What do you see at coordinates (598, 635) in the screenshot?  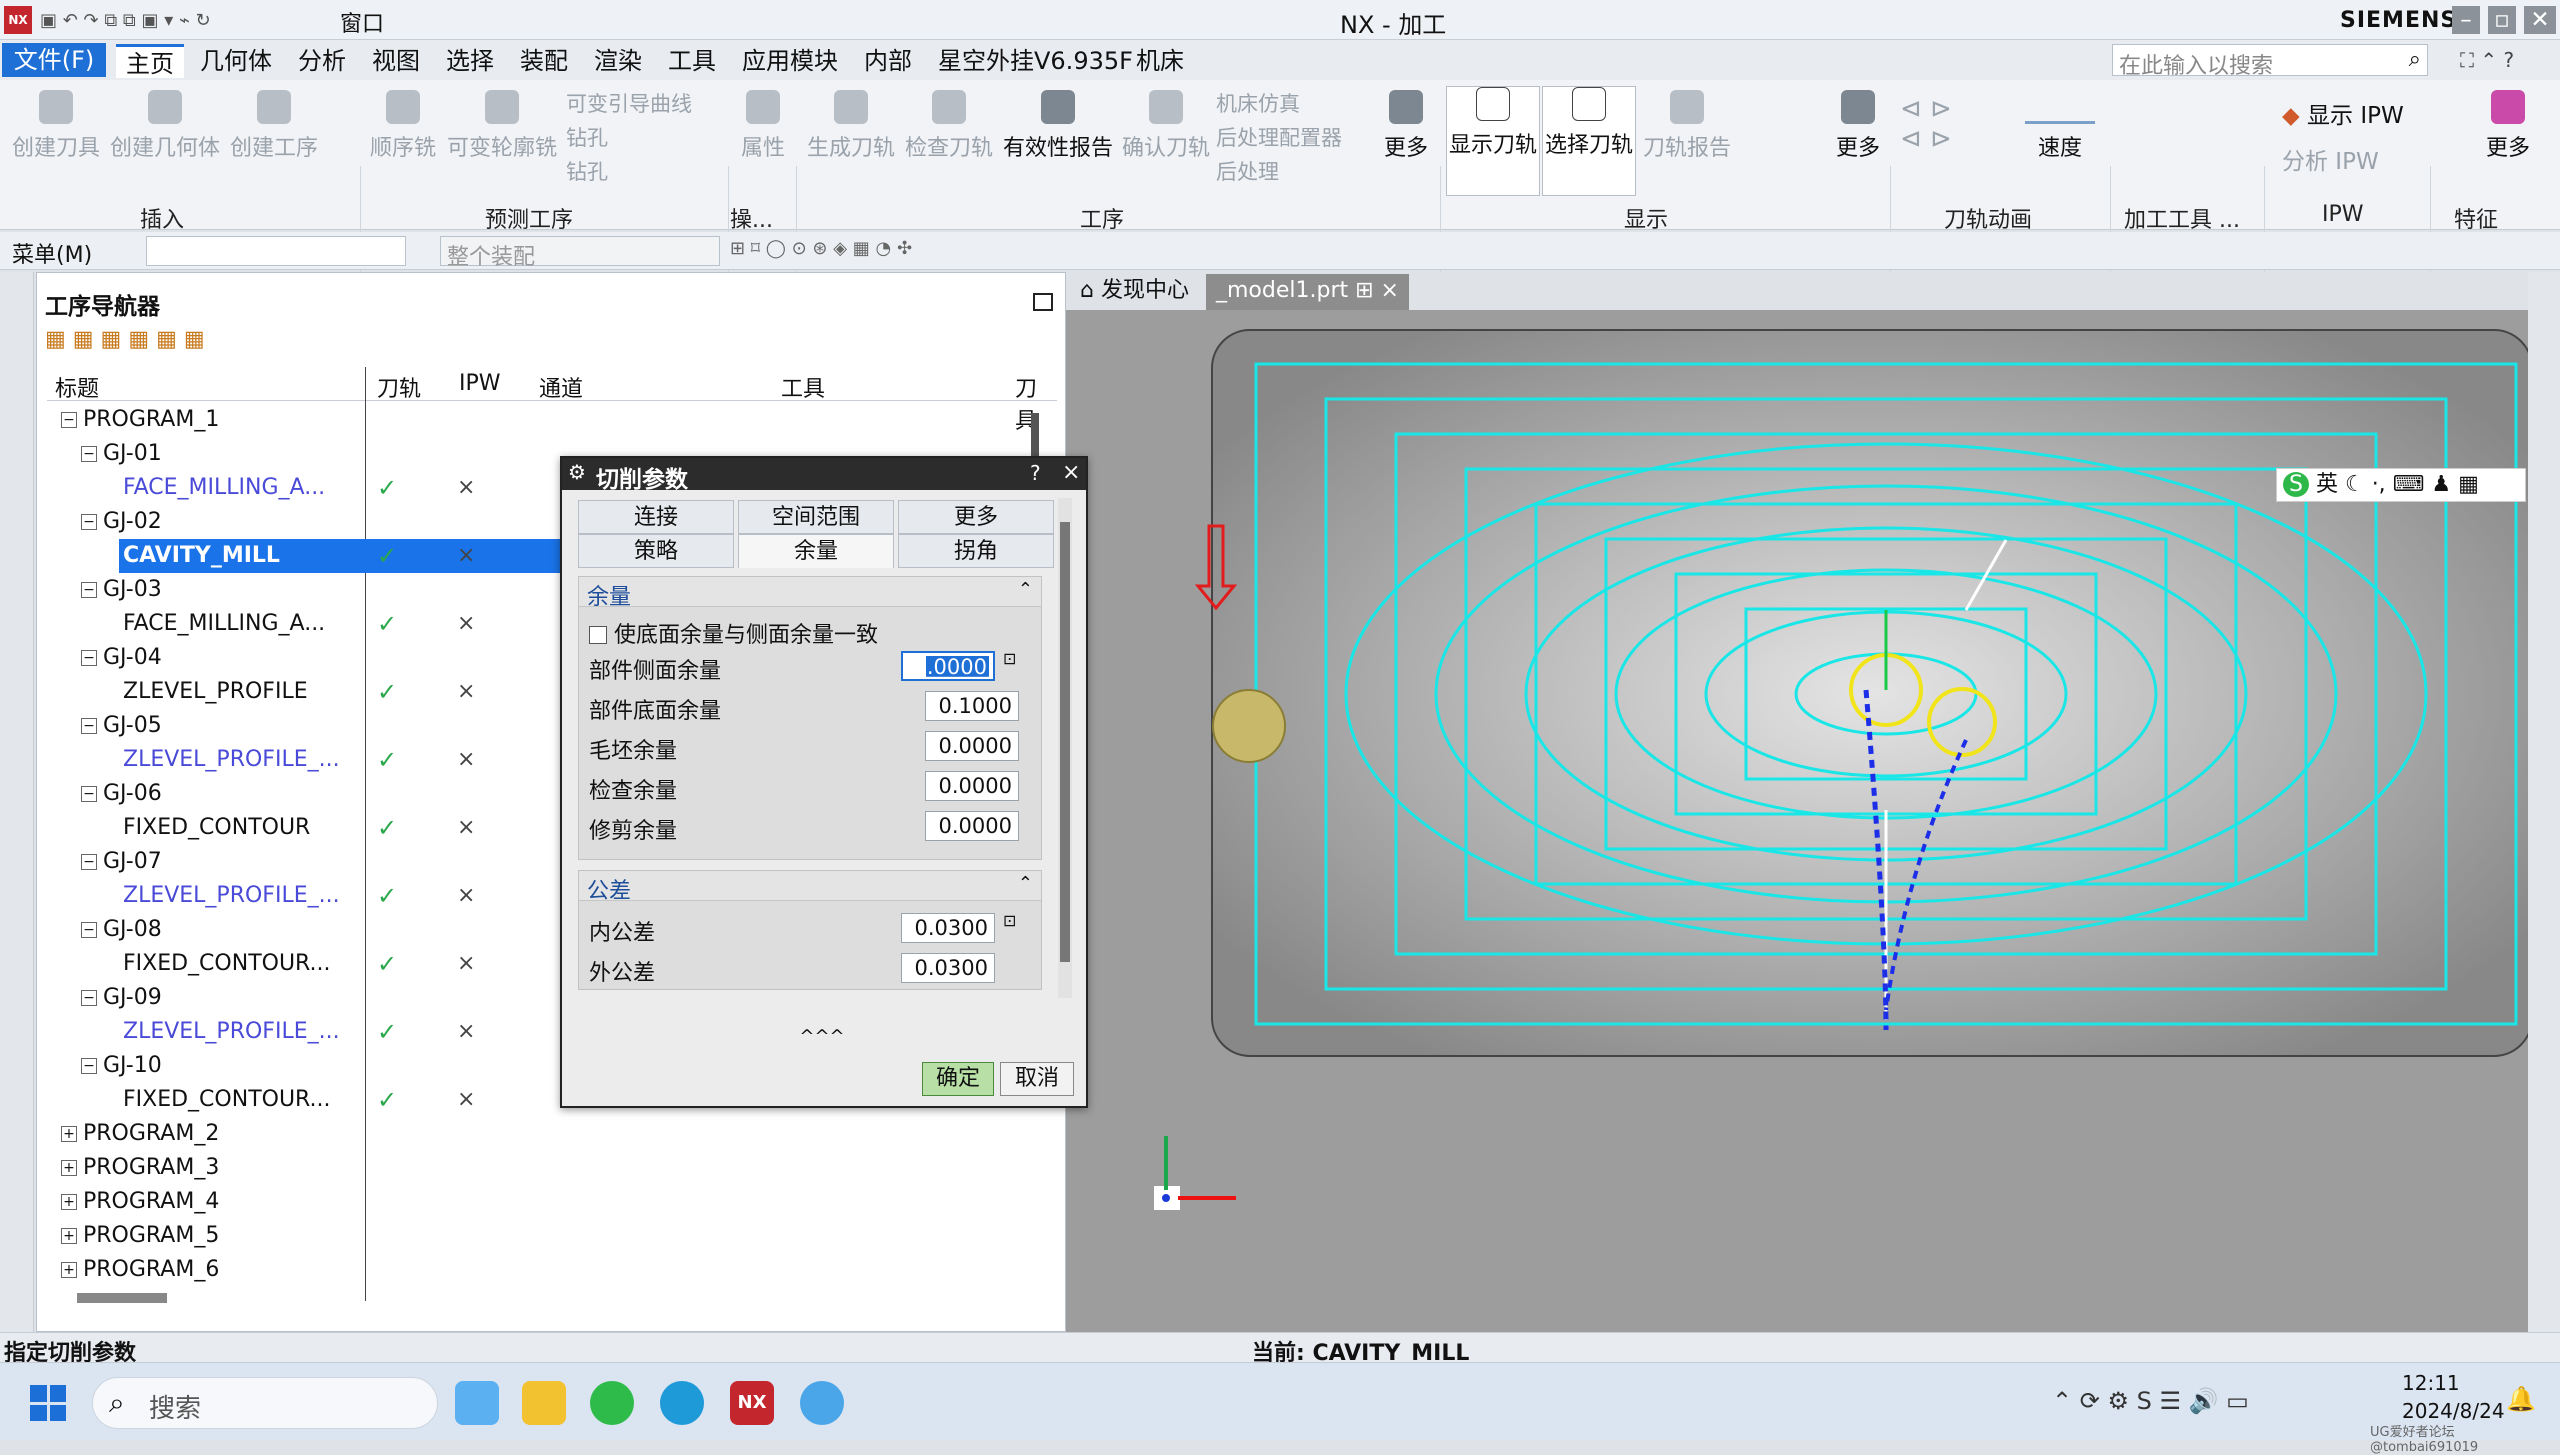 I see `checkbox-box` at bounding box center [598, 635].